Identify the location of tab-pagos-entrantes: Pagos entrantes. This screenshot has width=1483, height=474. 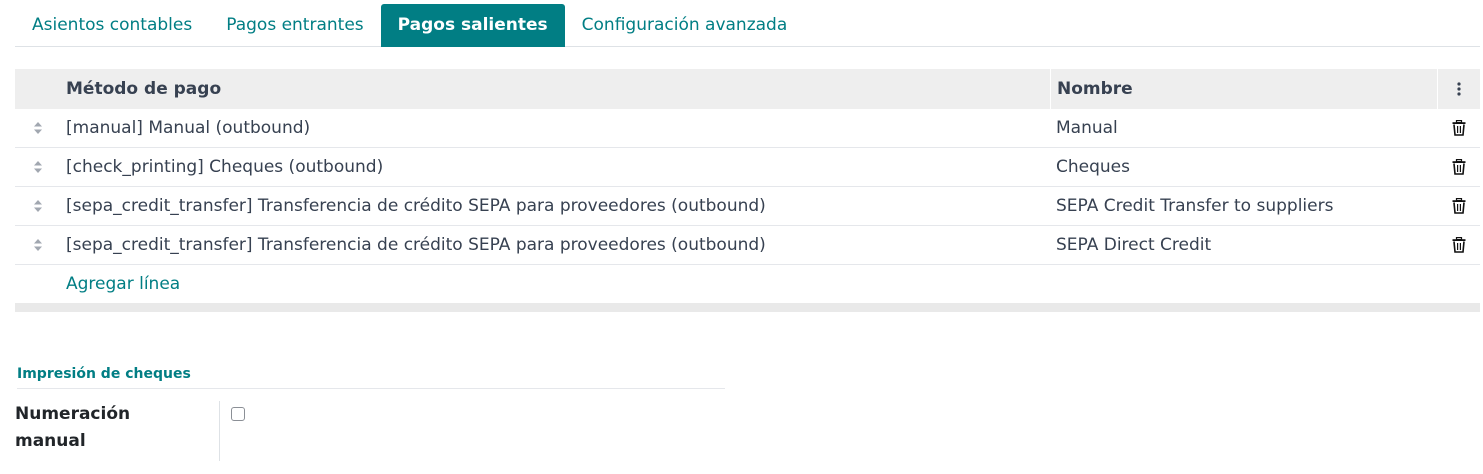
(294, 25).